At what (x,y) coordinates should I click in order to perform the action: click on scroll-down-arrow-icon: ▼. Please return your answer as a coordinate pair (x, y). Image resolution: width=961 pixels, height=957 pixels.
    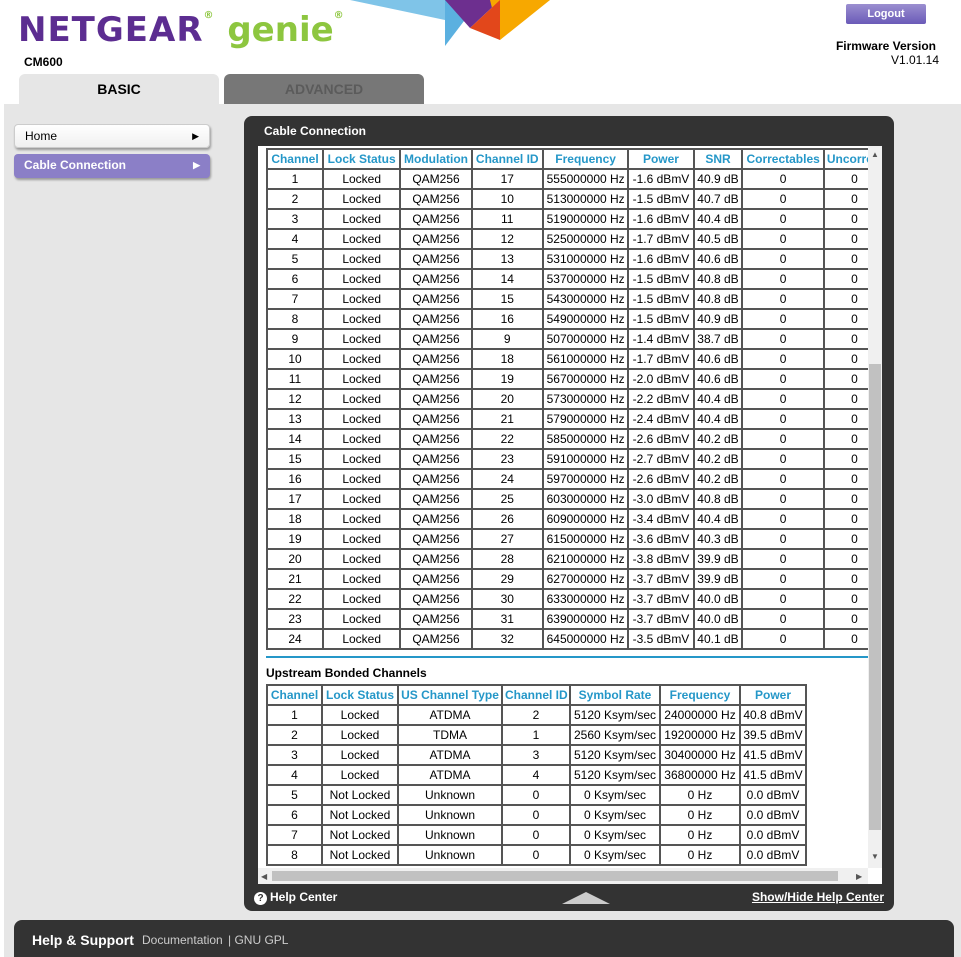
    Looking at the image, I should click on (875, 856).